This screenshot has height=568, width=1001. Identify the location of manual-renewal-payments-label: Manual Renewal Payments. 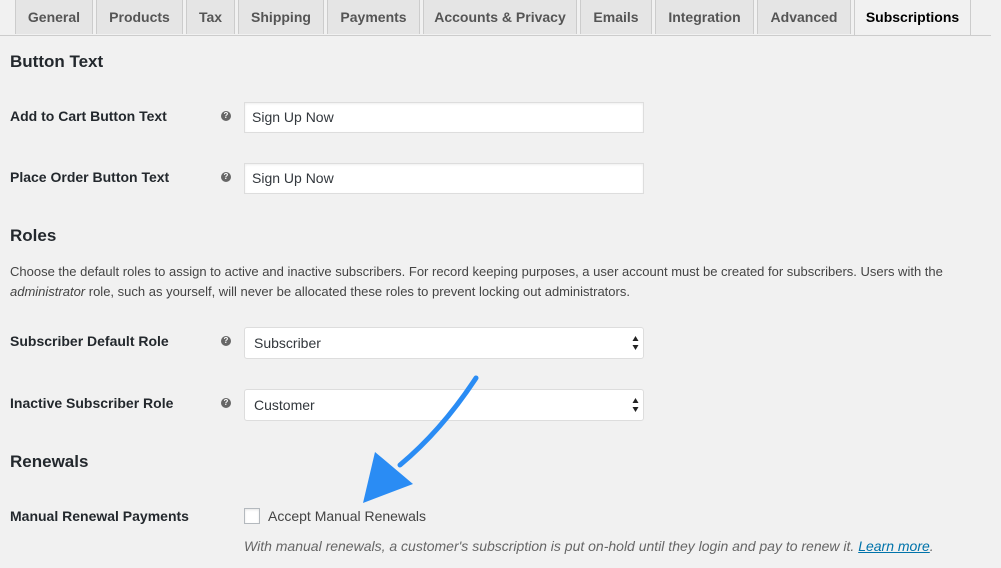
(99, 516).